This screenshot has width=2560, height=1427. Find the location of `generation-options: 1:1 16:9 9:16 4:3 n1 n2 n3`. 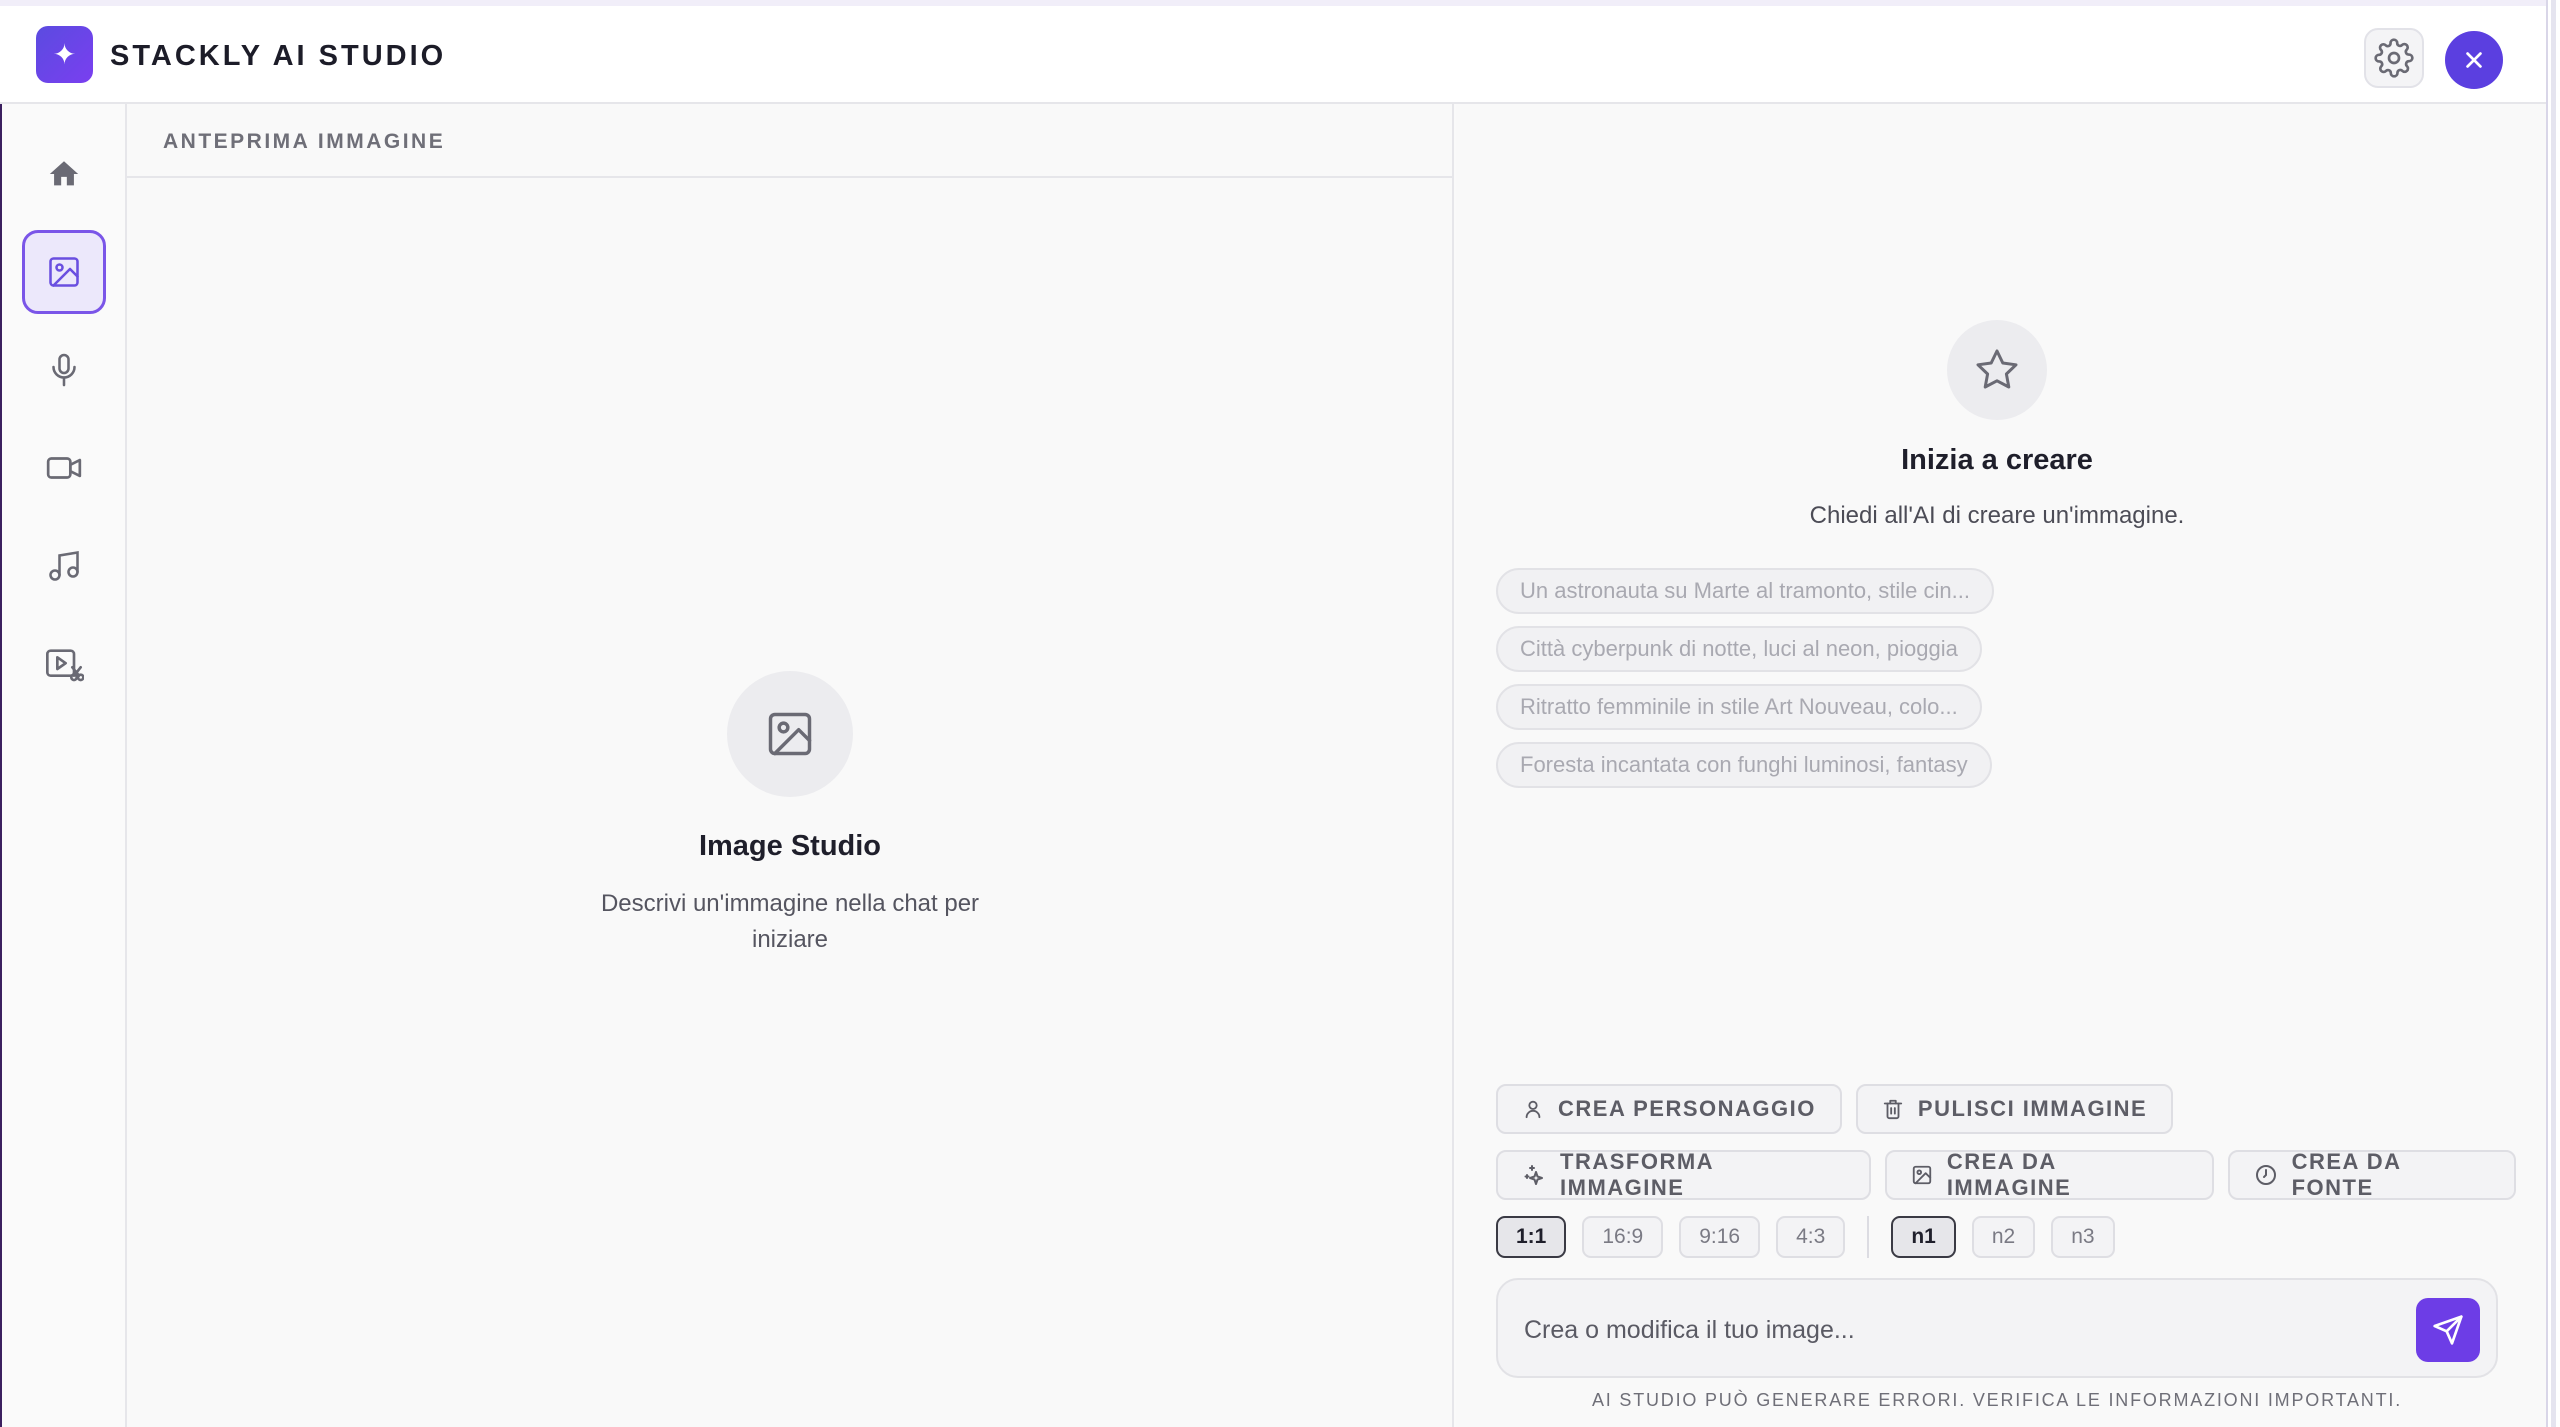

generation-options: 1:1 16:9 9:16 4:3 n1 n2 n3 is located at coordinates (1805, 1237).